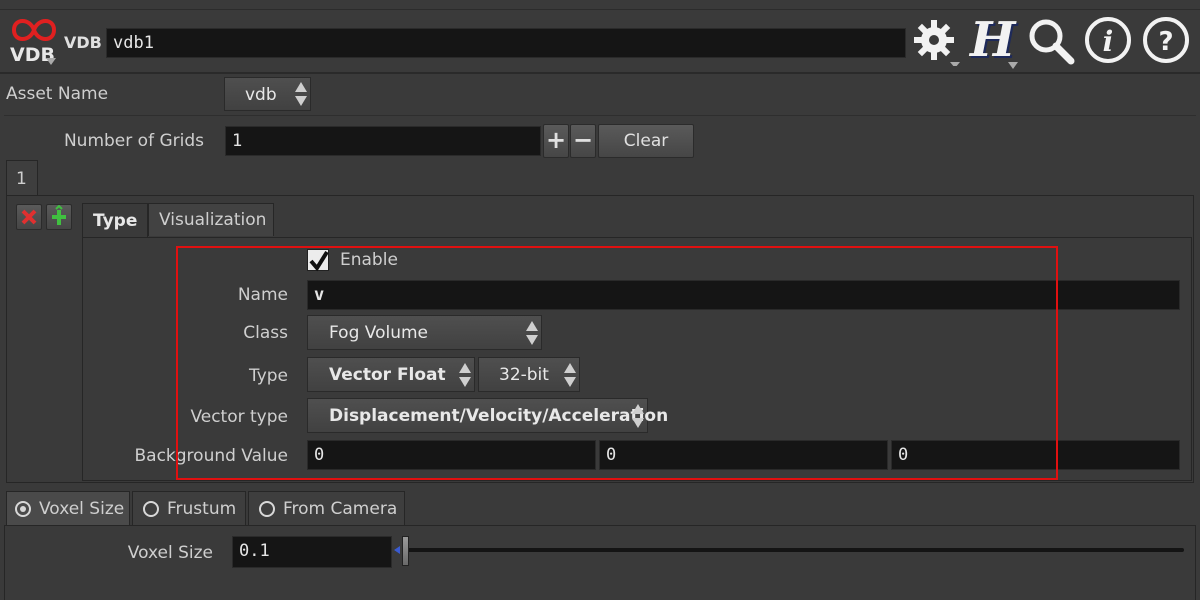 The width and height of the screenshot is (1200, 600). Describe the element at coordinates (170, 553) in the screenshot. I see `voxel-size-label: Voxel Size` at that location.